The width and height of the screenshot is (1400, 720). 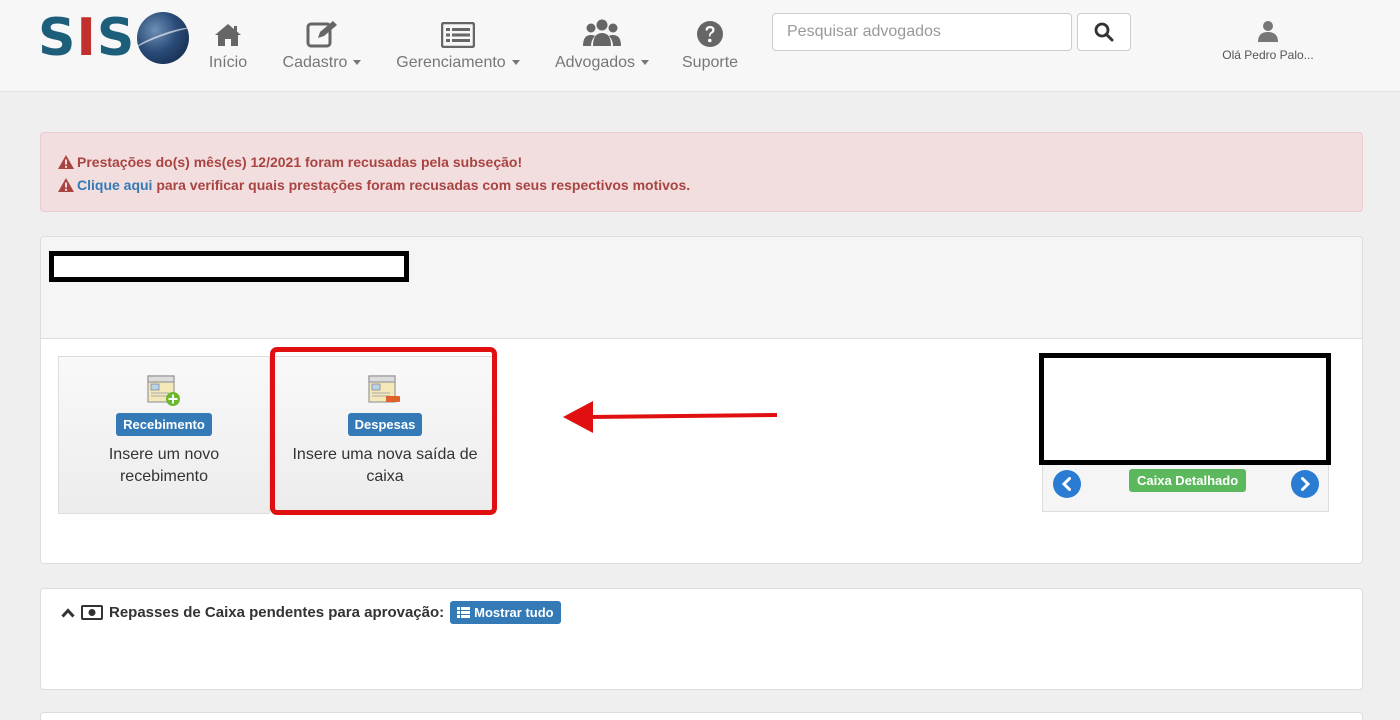 I want to click on despesas-tile: Despesas Insere uma nova saída de caixa, so click(x=385, y=435).